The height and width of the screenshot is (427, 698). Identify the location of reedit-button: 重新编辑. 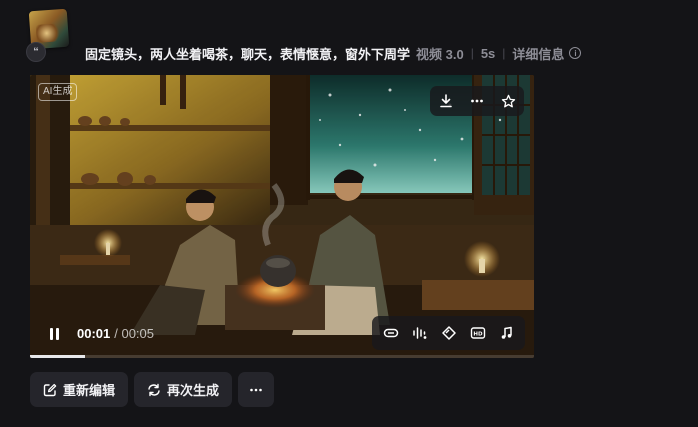
(79, 389).